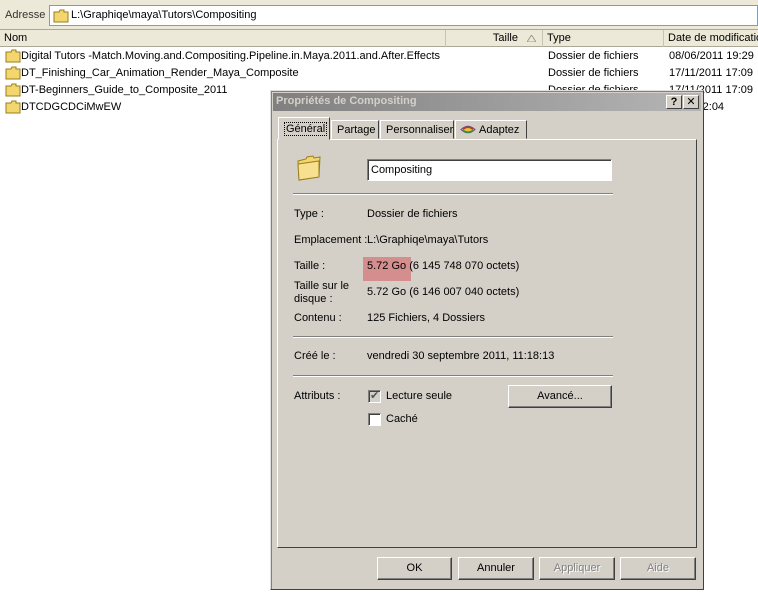 Image resolution: width=758 pixels, height=601 pixels. I want to click on readonly-checkbox: ✔, so click(374, 396).